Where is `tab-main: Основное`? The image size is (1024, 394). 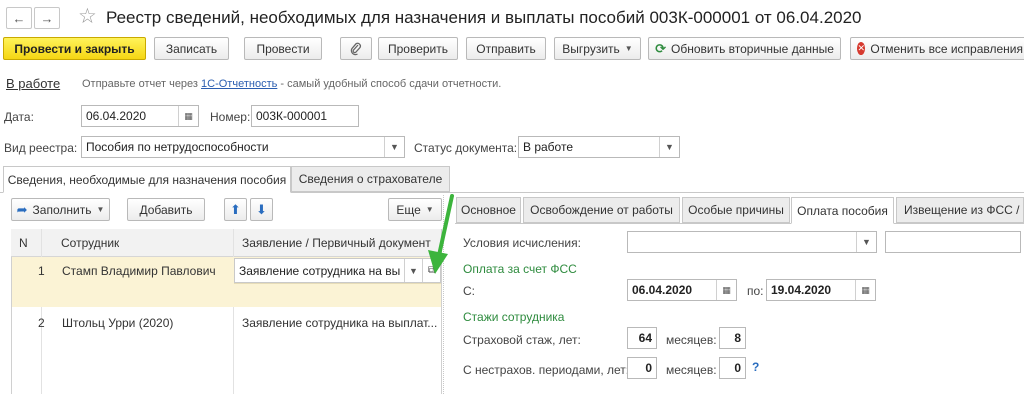 tab-main: Основное is located at coordinates (488, 210).